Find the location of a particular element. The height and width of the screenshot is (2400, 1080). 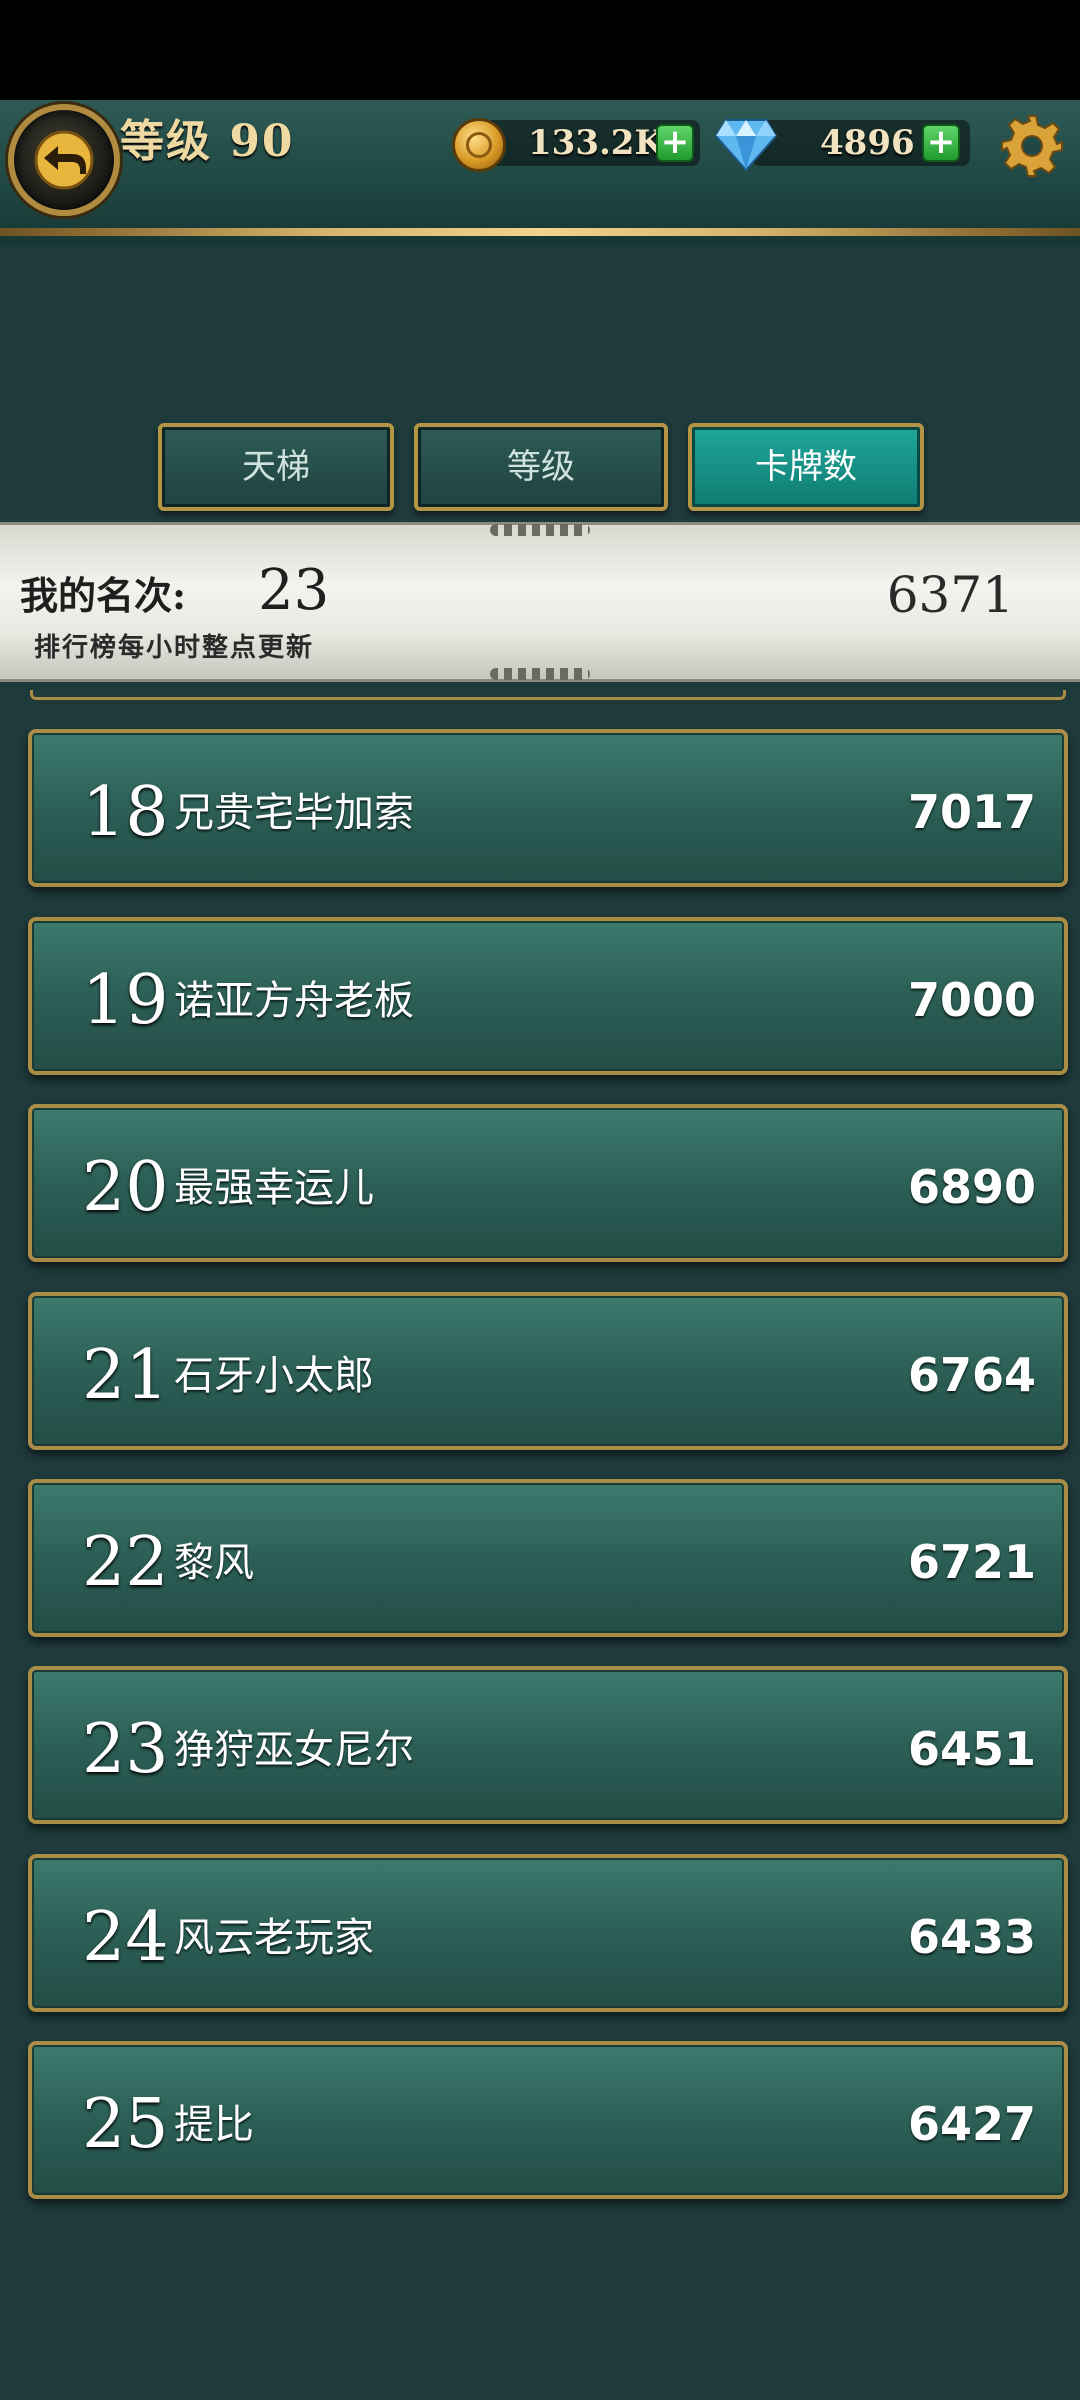

add-coins-button: + is located at coordinates (675, 143).